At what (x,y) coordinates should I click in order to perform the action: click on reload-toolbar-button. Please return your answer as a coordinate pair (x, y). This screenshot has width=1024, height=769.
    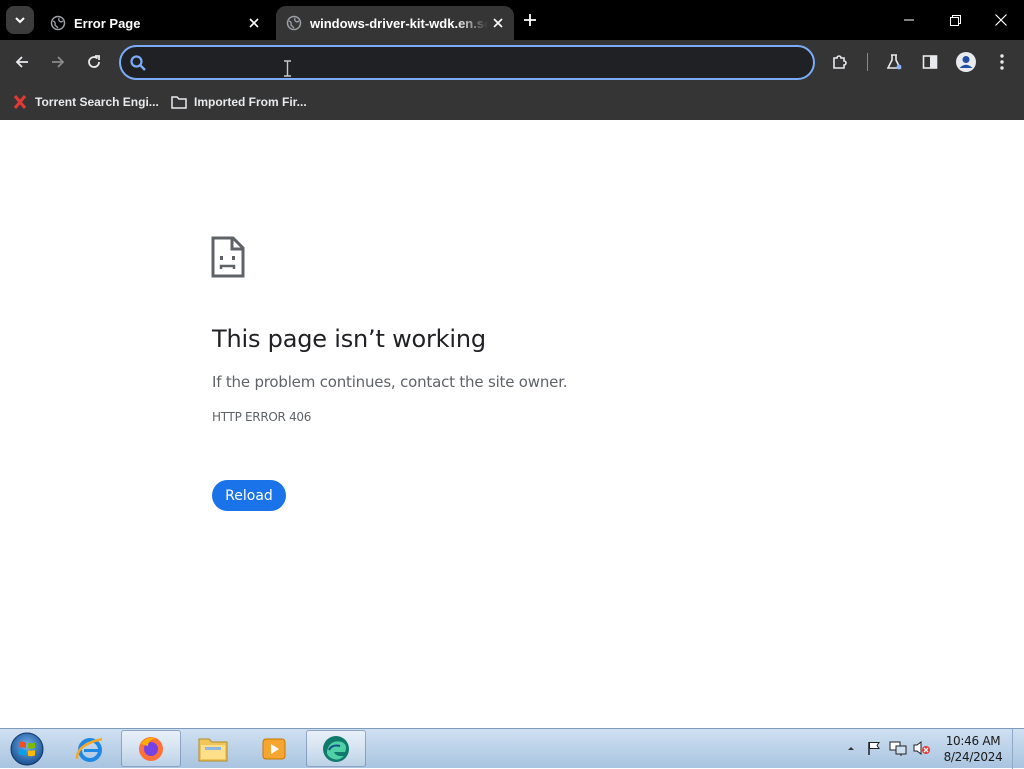
    Looking at the image, I should click on (94, 62).